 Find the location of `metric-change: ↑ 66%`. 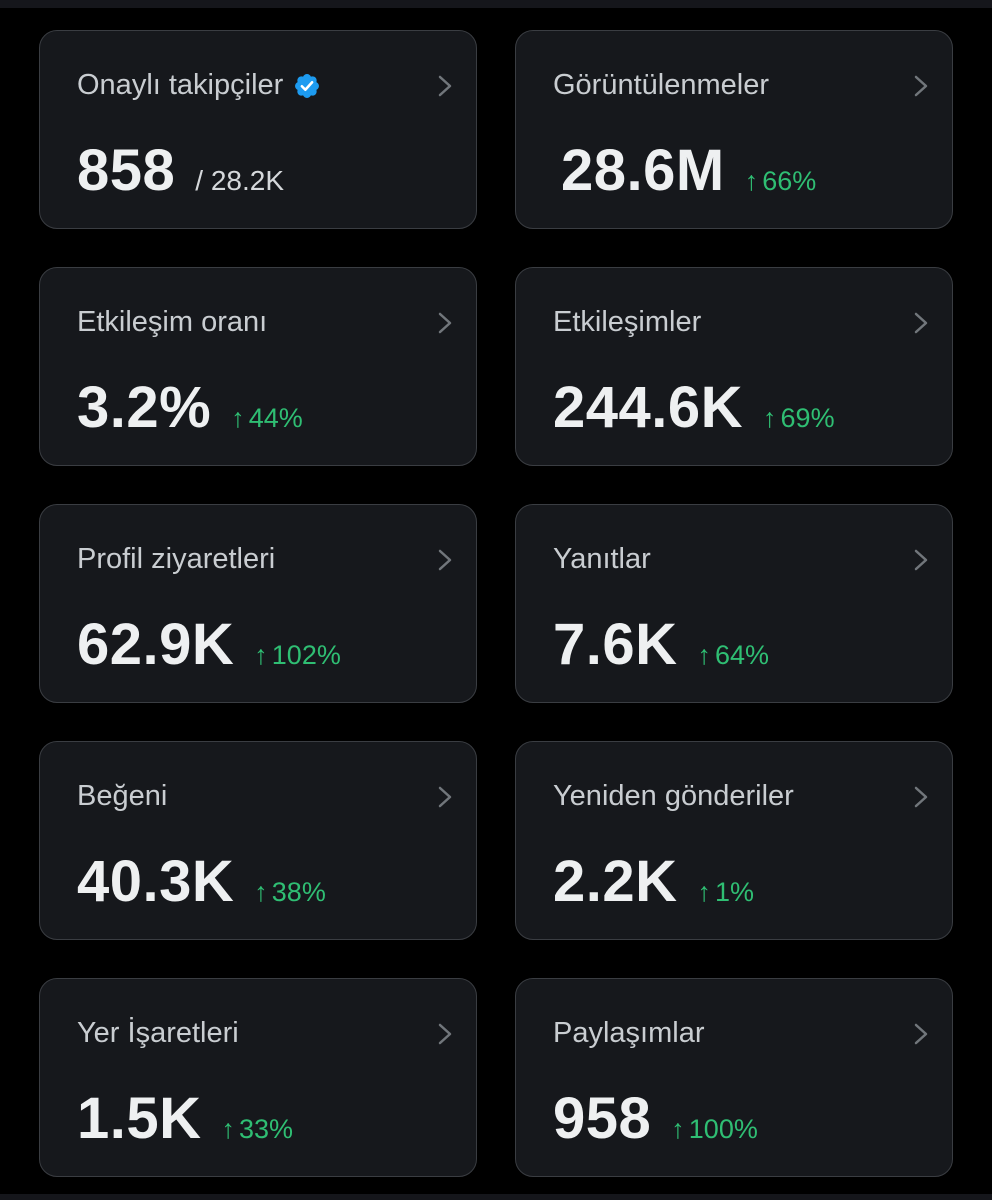

metric-change: ↑ 66% is located at coordinates (781, 181).